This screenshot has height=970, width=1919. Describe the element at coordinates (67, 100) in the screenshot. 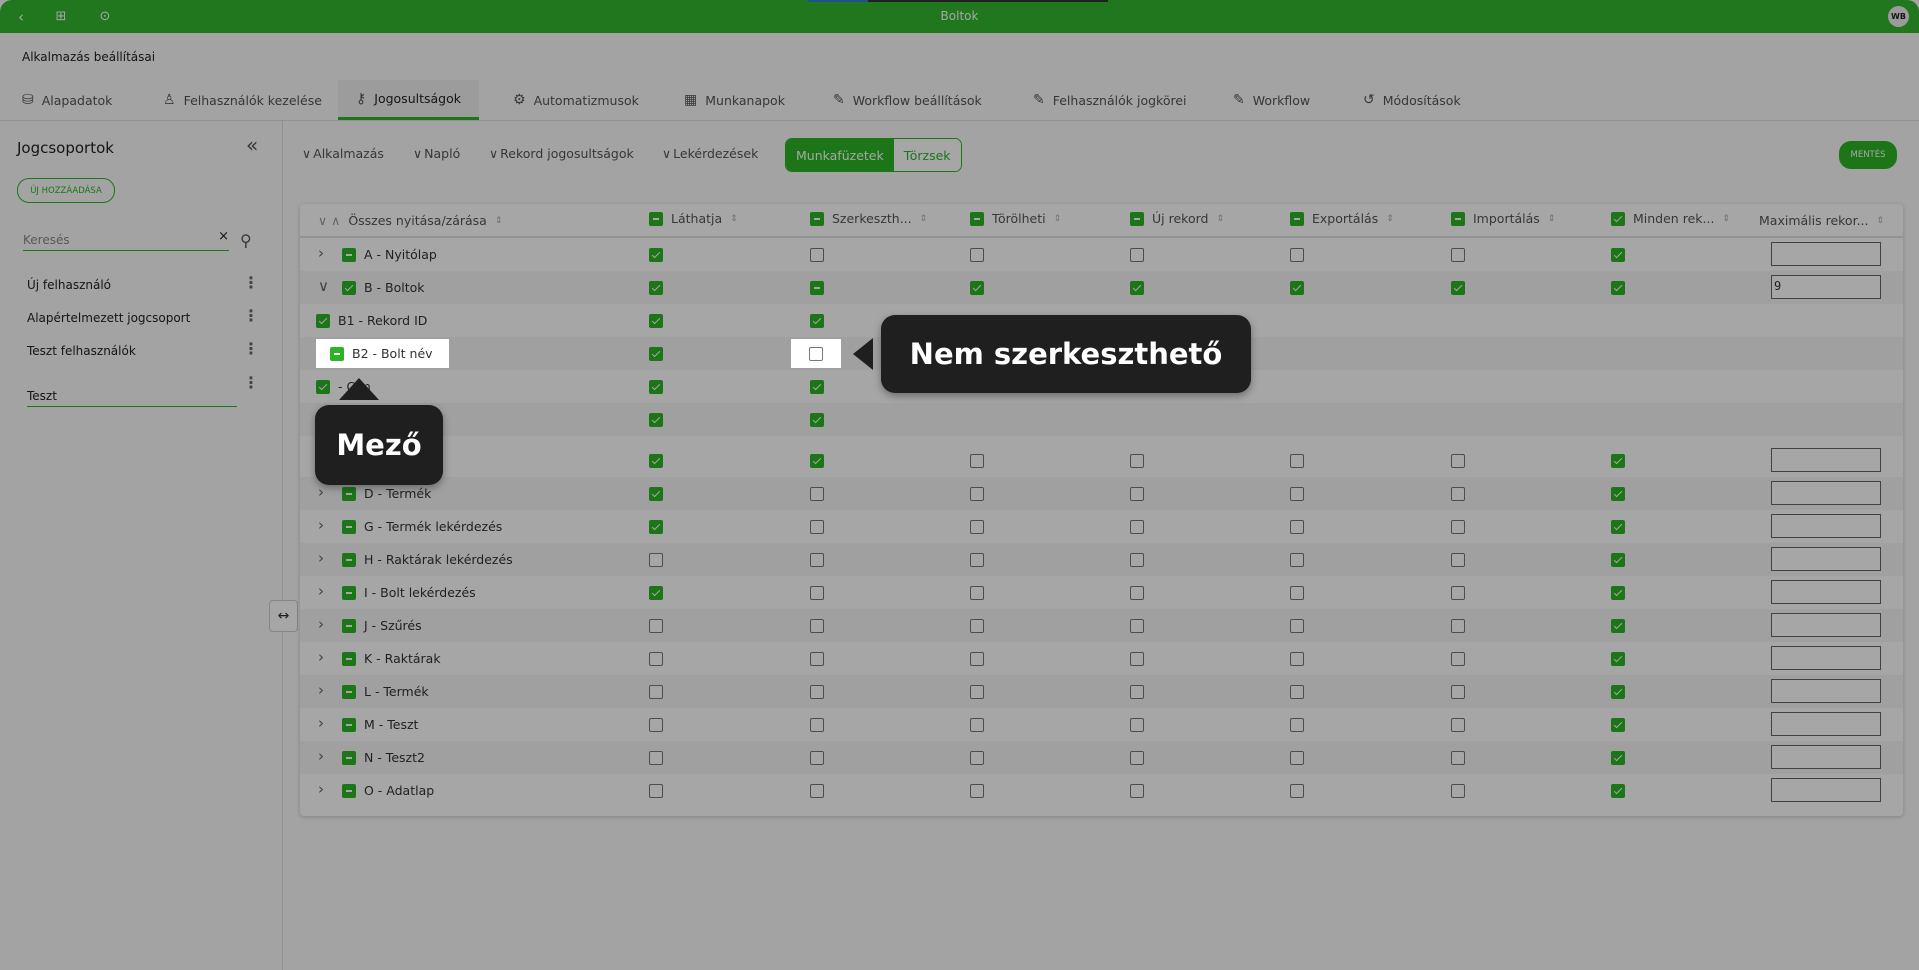

I see `tab-0: ⛁ Alapadatok` at that location.